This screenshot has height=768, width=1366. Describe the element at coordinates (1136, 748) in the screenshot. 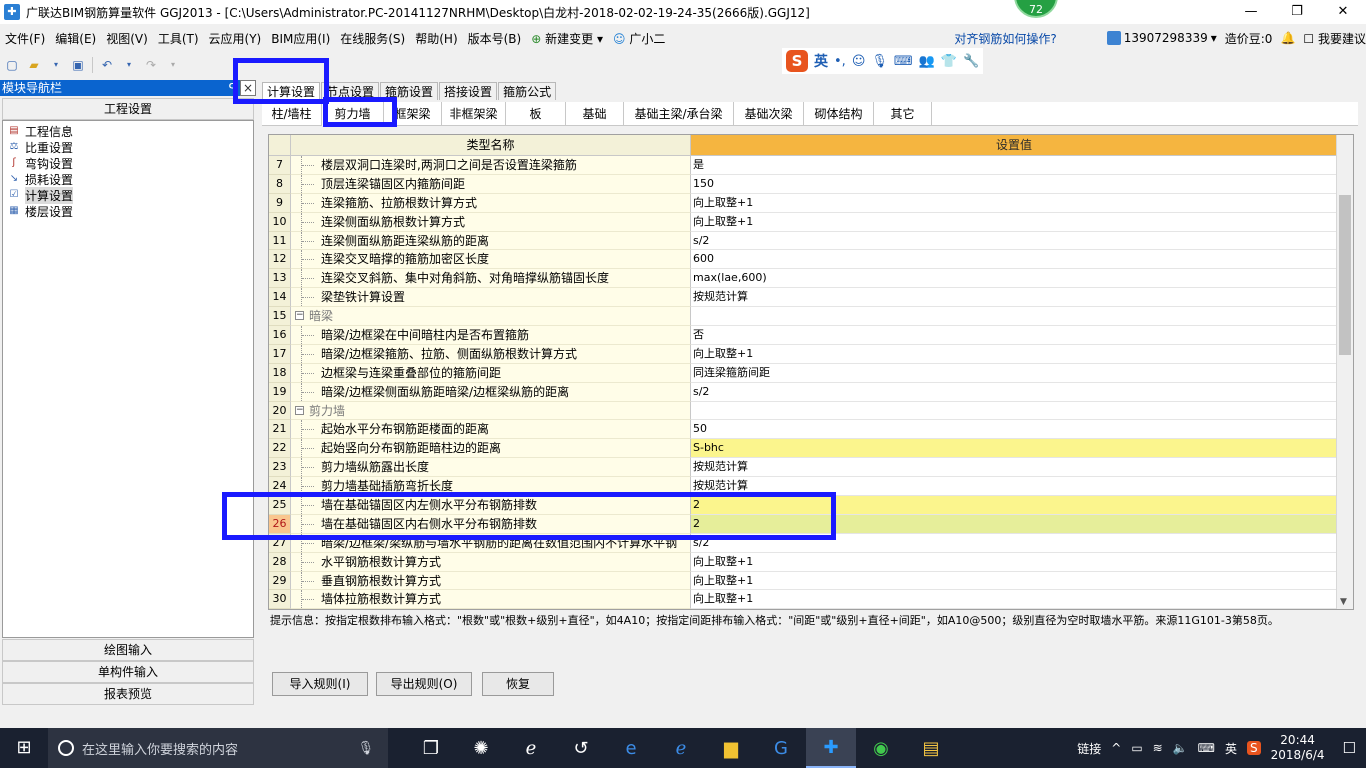

I see `battery-icon: ▭` at that location.